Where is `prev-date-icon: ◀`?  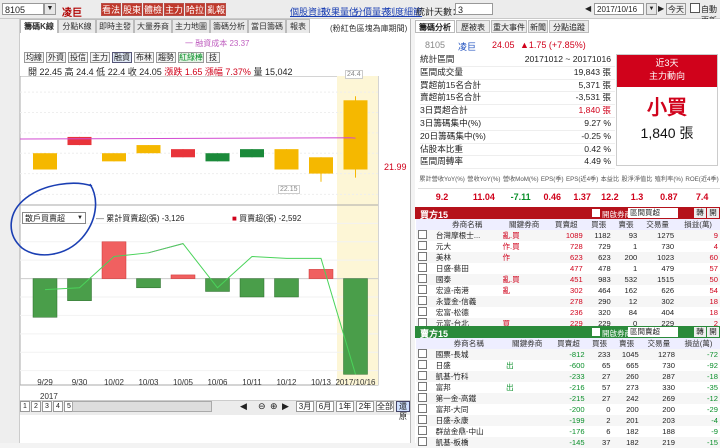
prev-date-icon: ◀ is located at coordinates (588, 8).